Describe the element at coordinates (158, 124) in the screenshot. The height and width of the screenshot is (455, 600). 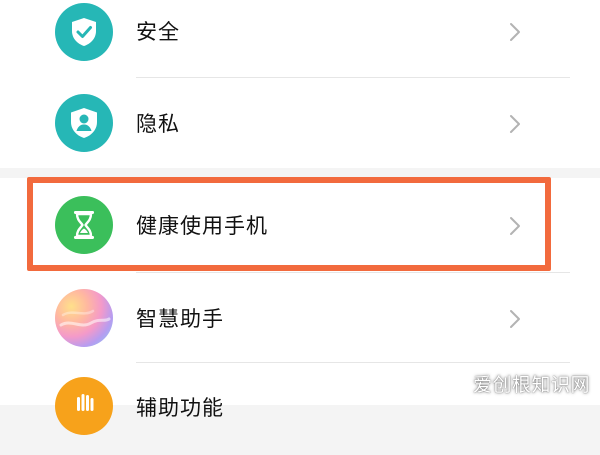
I see `settings-item-label: 隐私` at that location.